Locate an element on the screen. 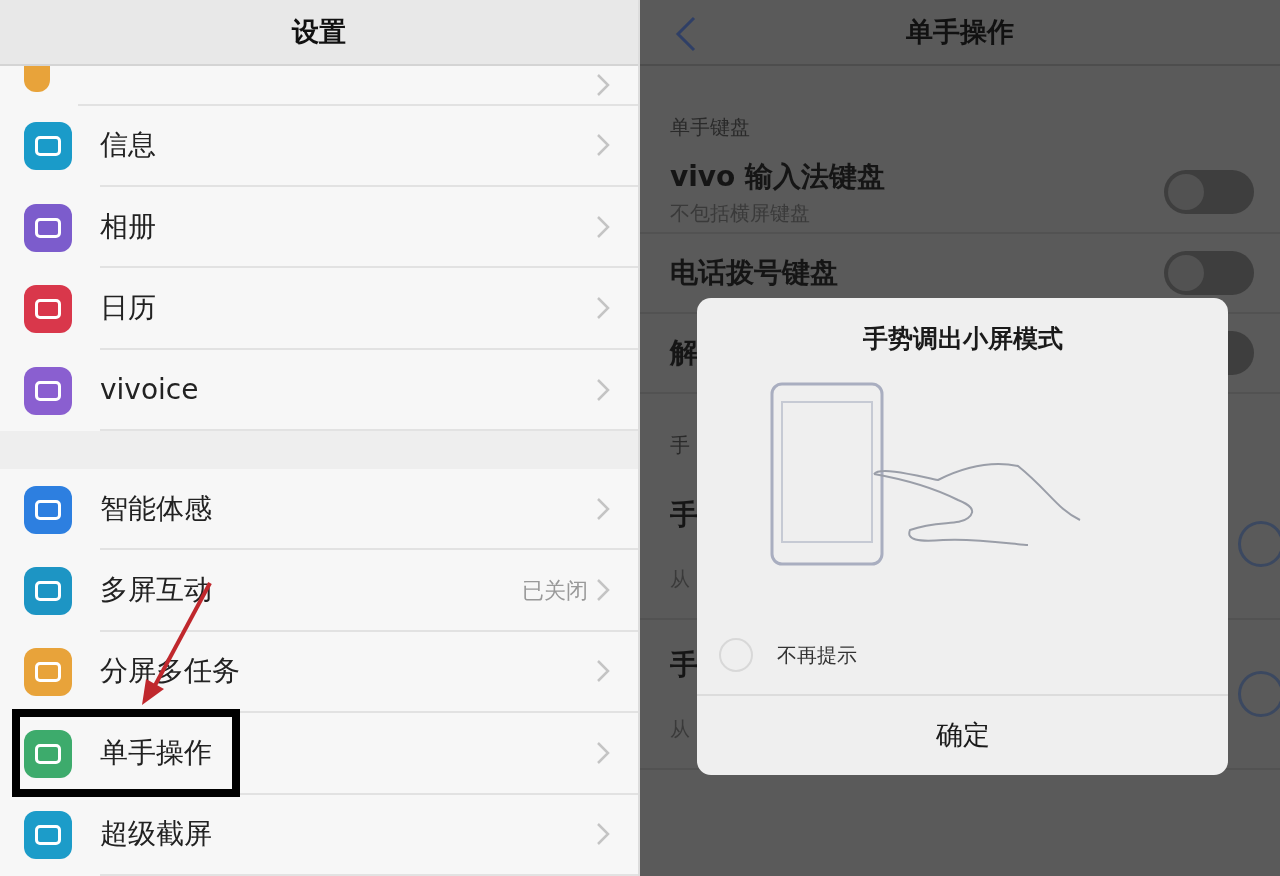 The image size is (1280, 876). settings-item: 单手操作 is located at coordinates (319, 754).